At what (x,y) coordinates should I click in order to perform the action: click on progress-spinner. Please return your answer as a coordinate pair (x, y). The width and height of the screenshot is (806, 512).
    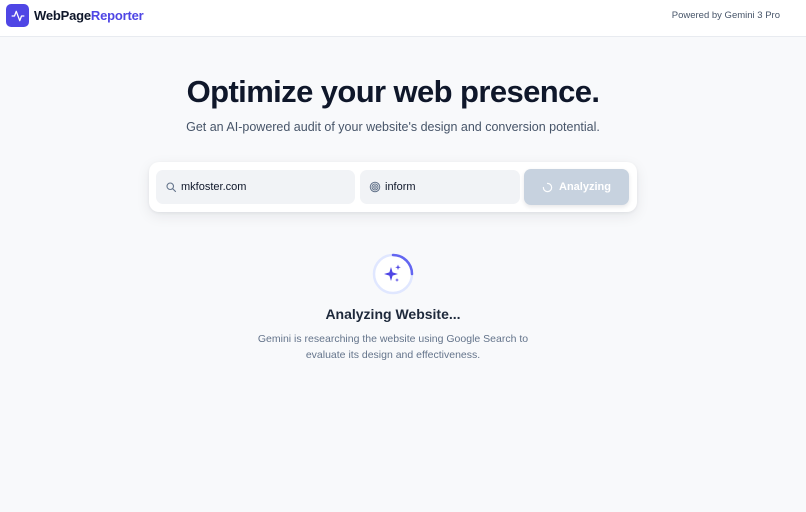
    Looking at the image, I should click on (393, 274).